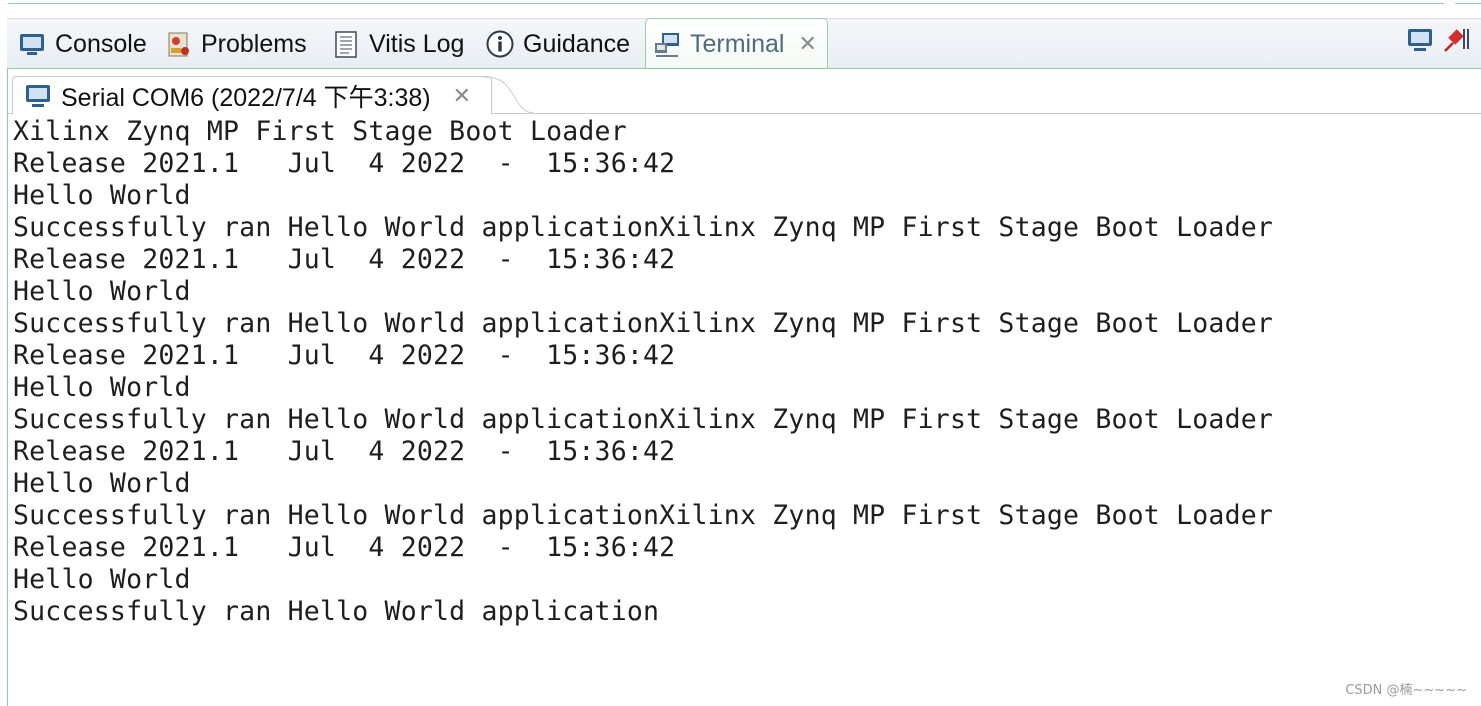  What do you see at coordinates (744, 95) in the screenshot?
I see `terminal-tab-bar: Serial COM6 (2022/7/4 下午3:38) ✕` at bounding box center [744, 95].